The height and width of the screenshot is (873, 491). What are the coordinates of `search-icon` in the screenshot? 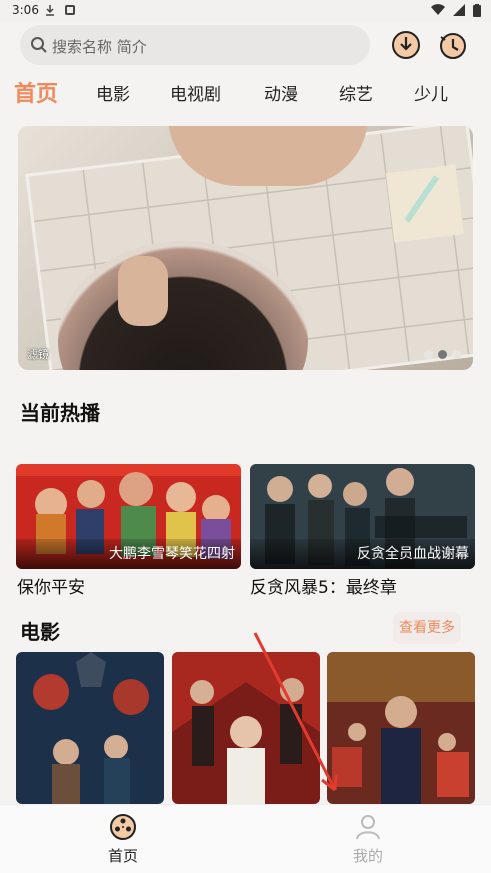 It's located at (39, 45).